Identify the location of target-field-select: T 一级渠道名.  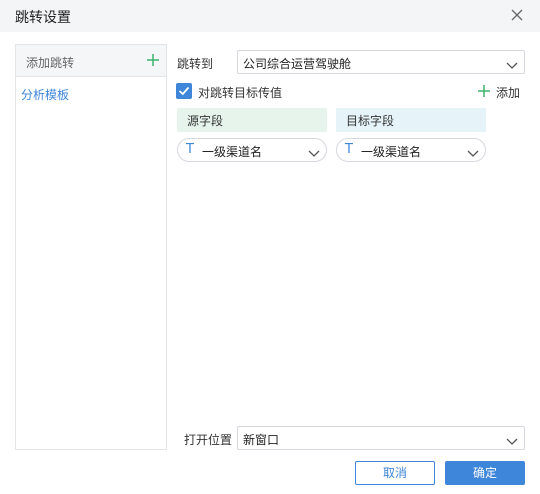
(411, 150).